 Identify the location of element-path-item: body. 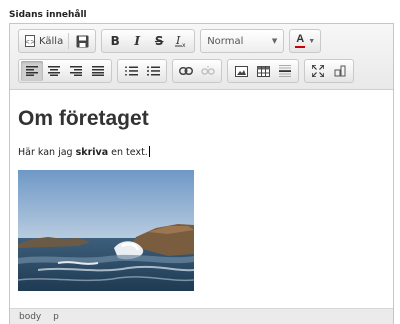
(30, 317).